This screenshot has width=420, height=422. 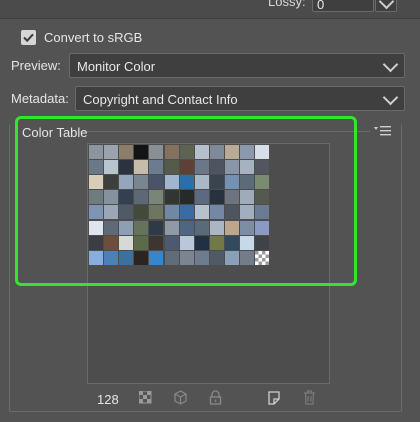 What do you see at coordinates (274, 399) in the screenshot?
I see `new-color-icon` at bounding box center [274, 399].